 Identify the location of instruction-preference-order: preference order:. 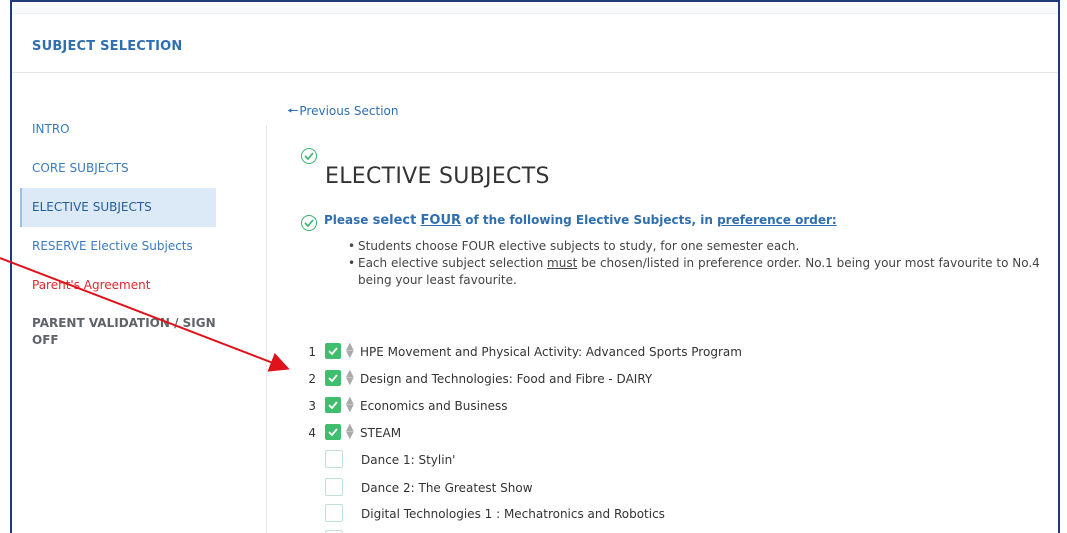
(777, 220).